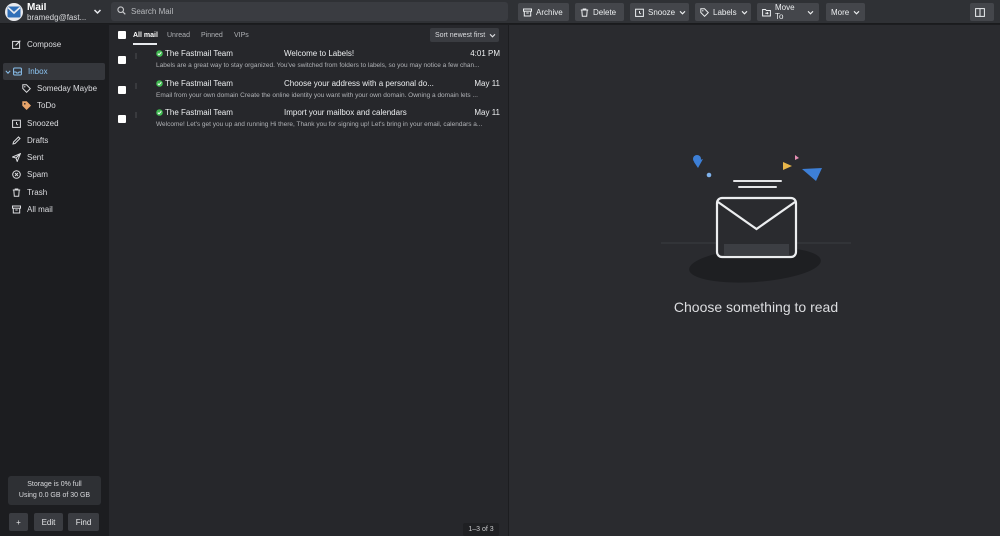  What do you see at coordinates (17, 71) in the screenshot?
I see `inbox-icon` at bounding box center [17, 71].